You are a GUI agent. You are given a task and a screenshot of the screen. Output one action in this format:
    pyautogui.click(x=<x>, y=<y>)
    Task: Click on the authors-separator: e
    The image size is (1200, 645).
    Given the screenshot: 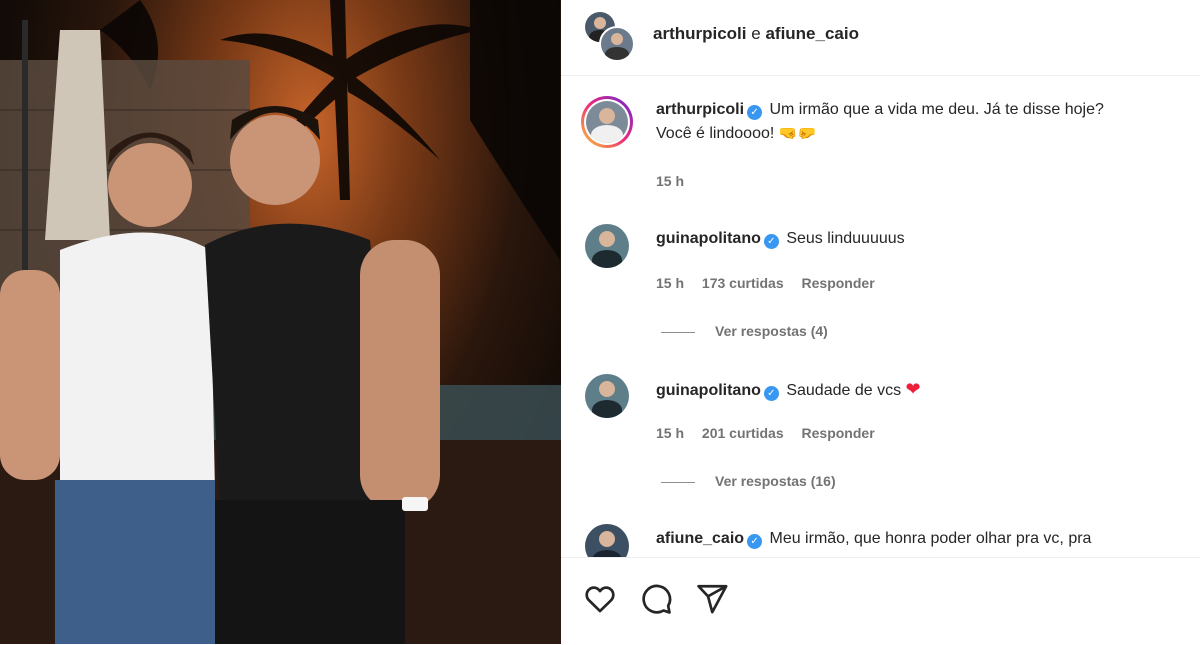 What is the action you would take?
    pyautogui.click(x=756, y=33)
    